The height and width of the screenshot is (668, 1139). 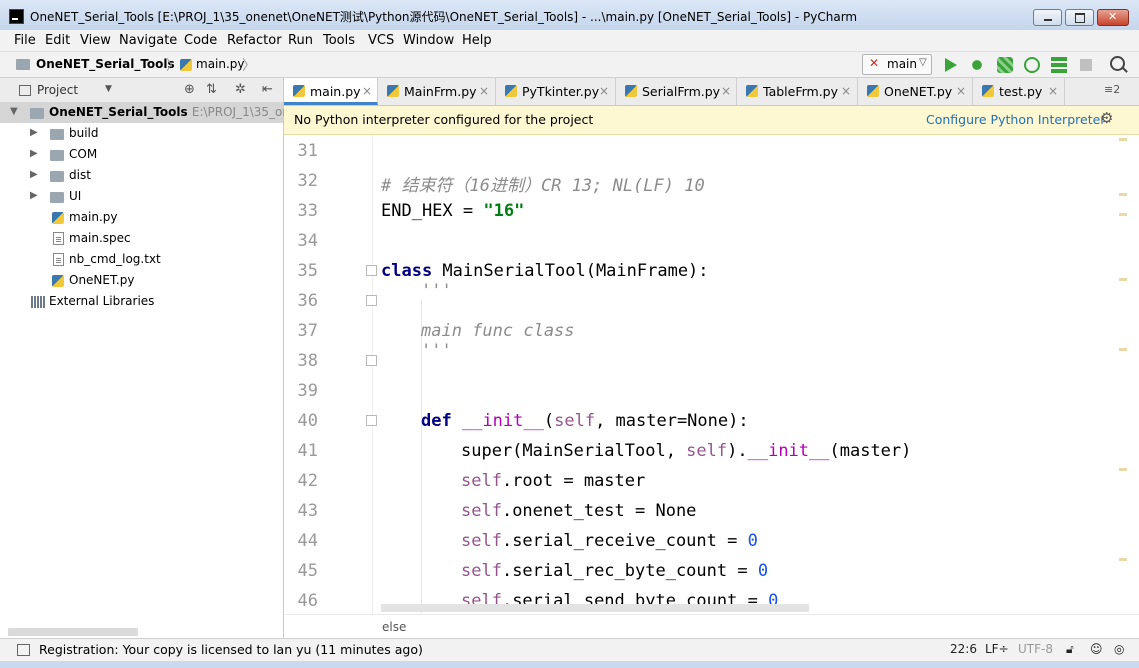 What do you see at coordinates (16, 16) in the screenshot?
I see `pycharm-icon` at bounding box center [16, 16].